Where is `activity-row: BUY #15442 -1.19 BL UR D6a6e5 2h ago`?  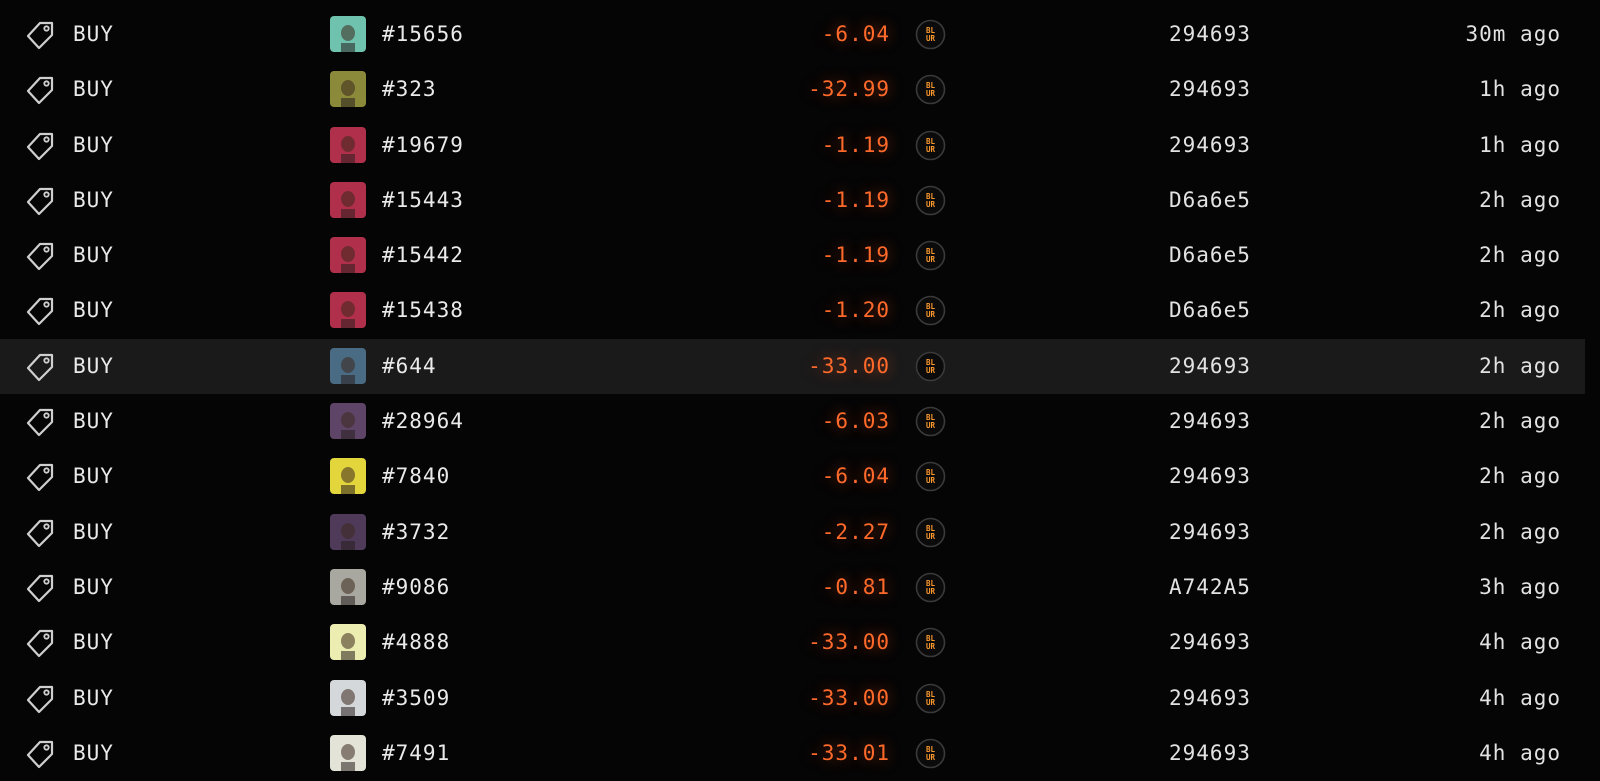 activity-row: BUY #15442 -1.19 BL UR D6a6e5 2h ago is located at coordinates (792, 255).